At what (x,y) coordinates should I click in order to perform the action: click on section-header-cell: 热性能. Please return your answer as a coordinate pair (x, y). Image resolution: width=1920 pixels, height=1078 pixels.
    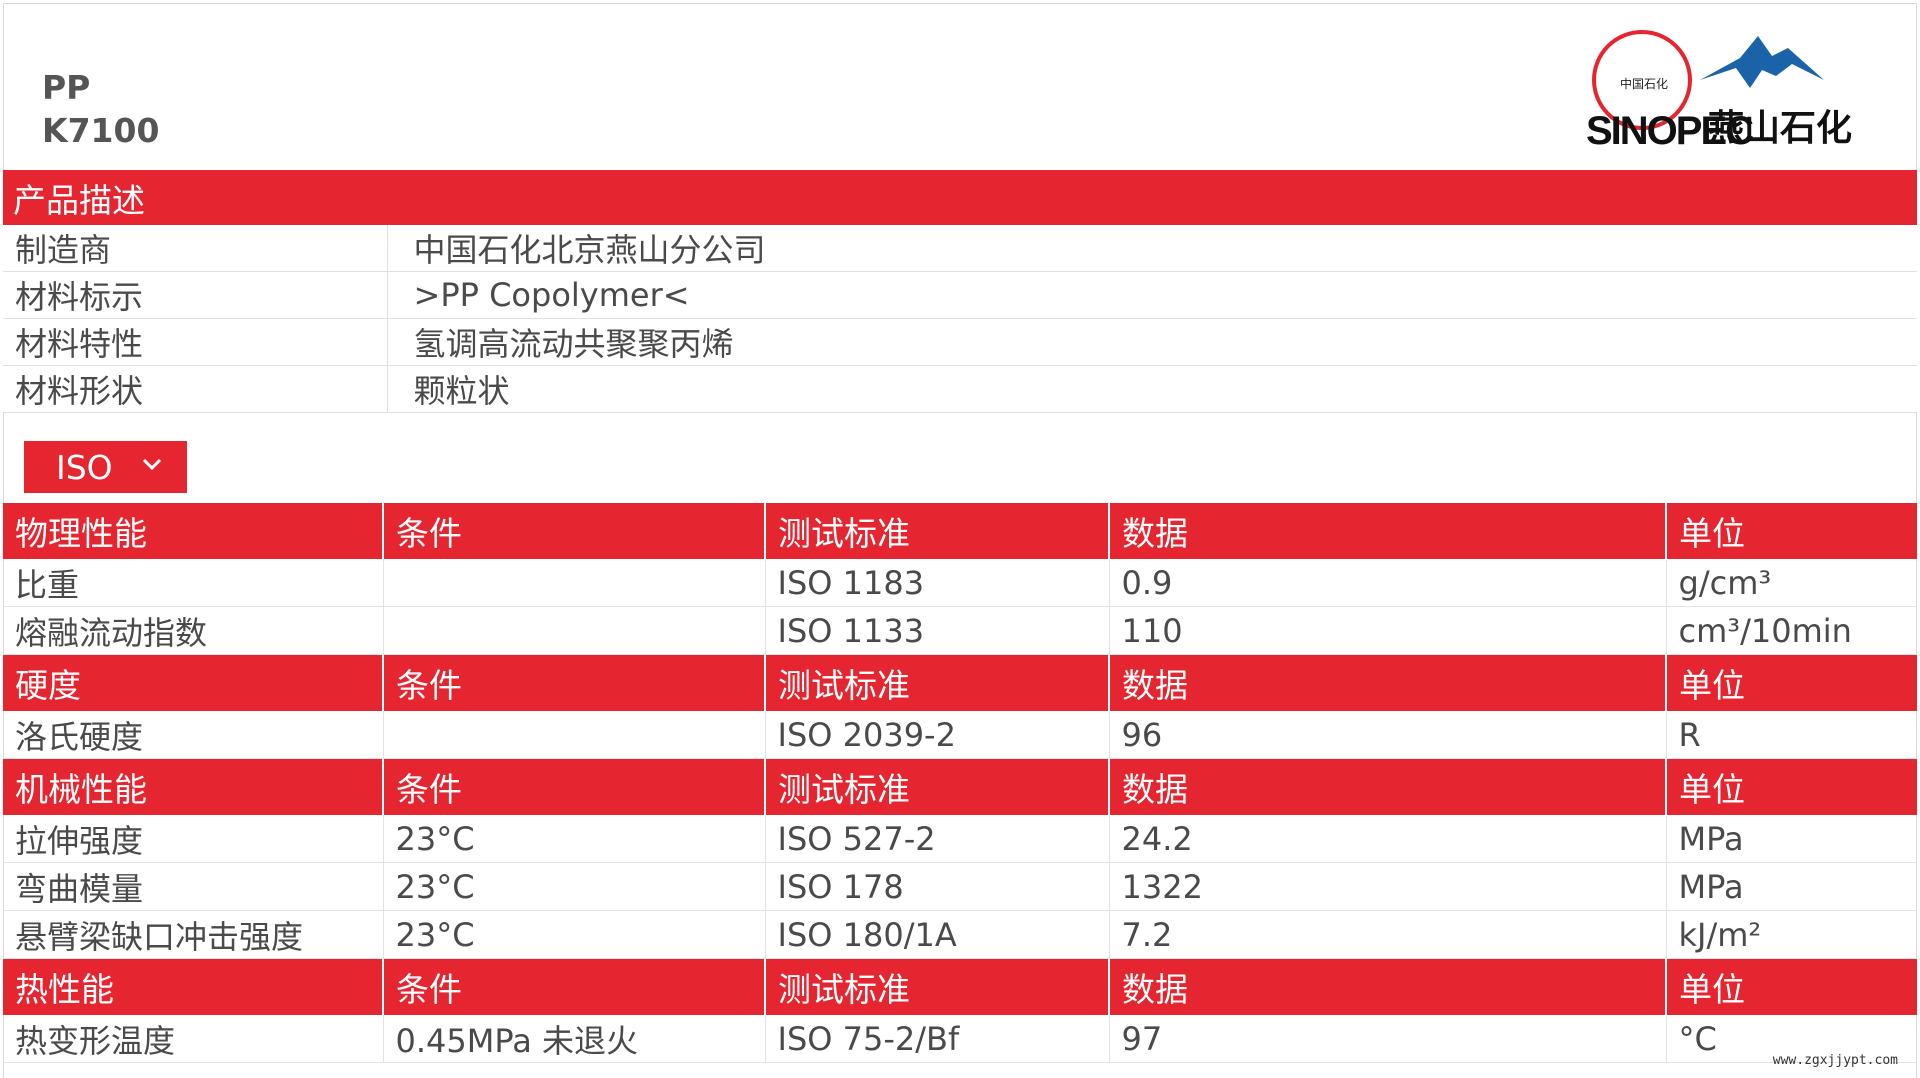
    Looking at the image, I should click on (193, 986).